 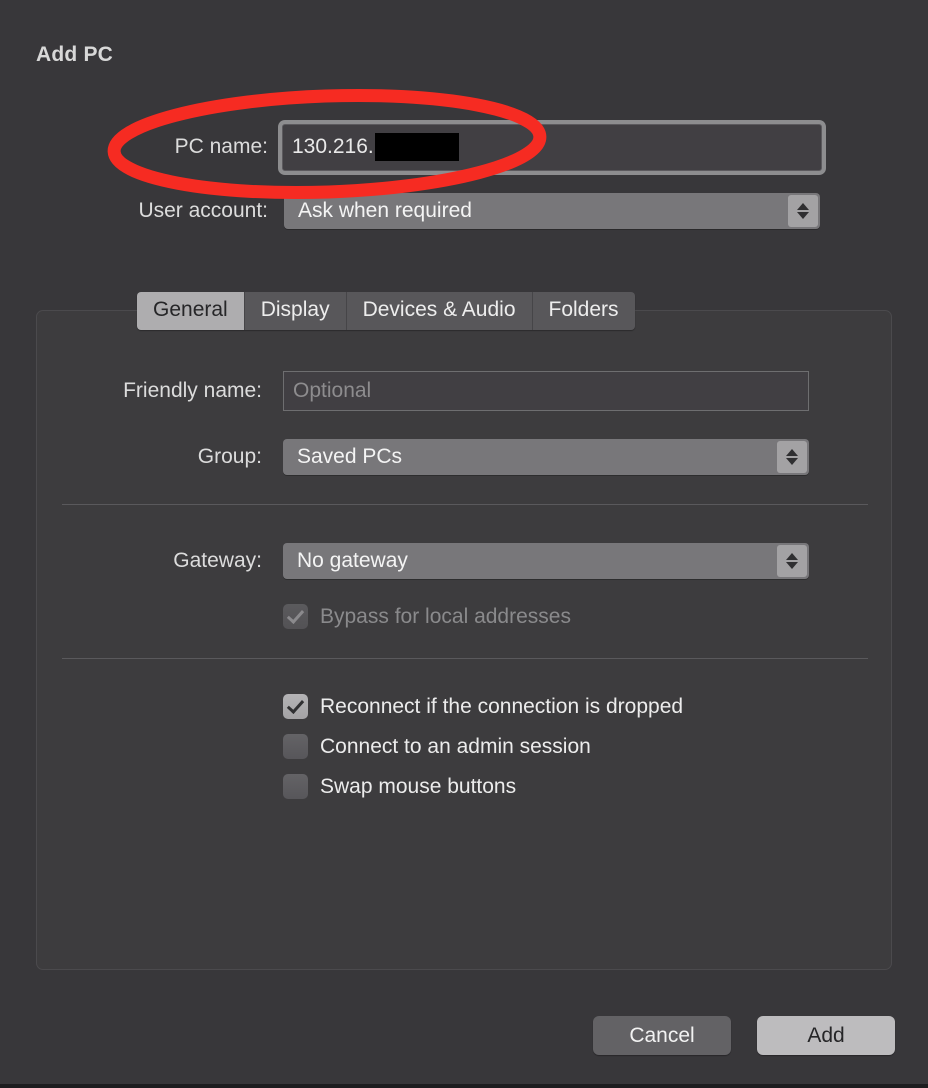 I want to click on pc-name-row: PC name: 130.216., so click(x=486, y=147).